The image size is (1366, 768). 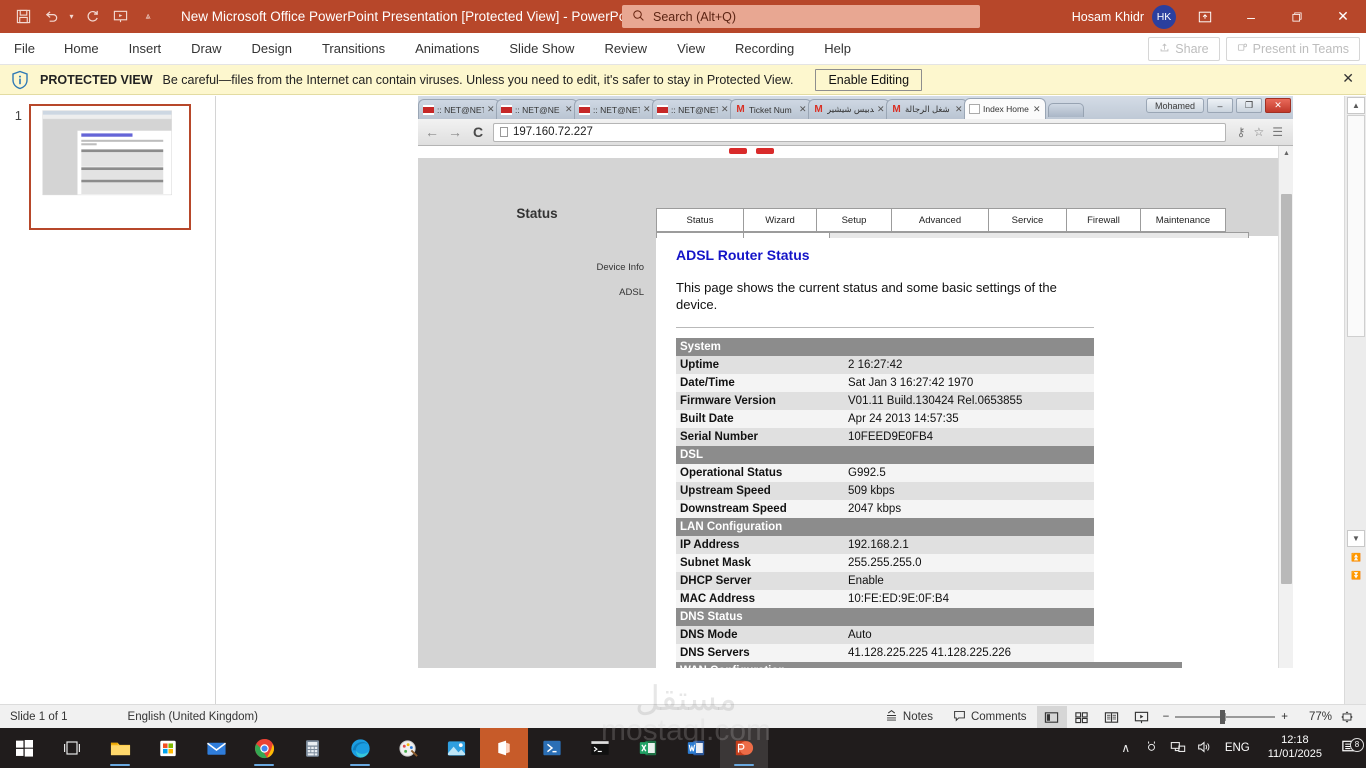 I want to click on microsoft-store-icon, so click(x=168, y=748).